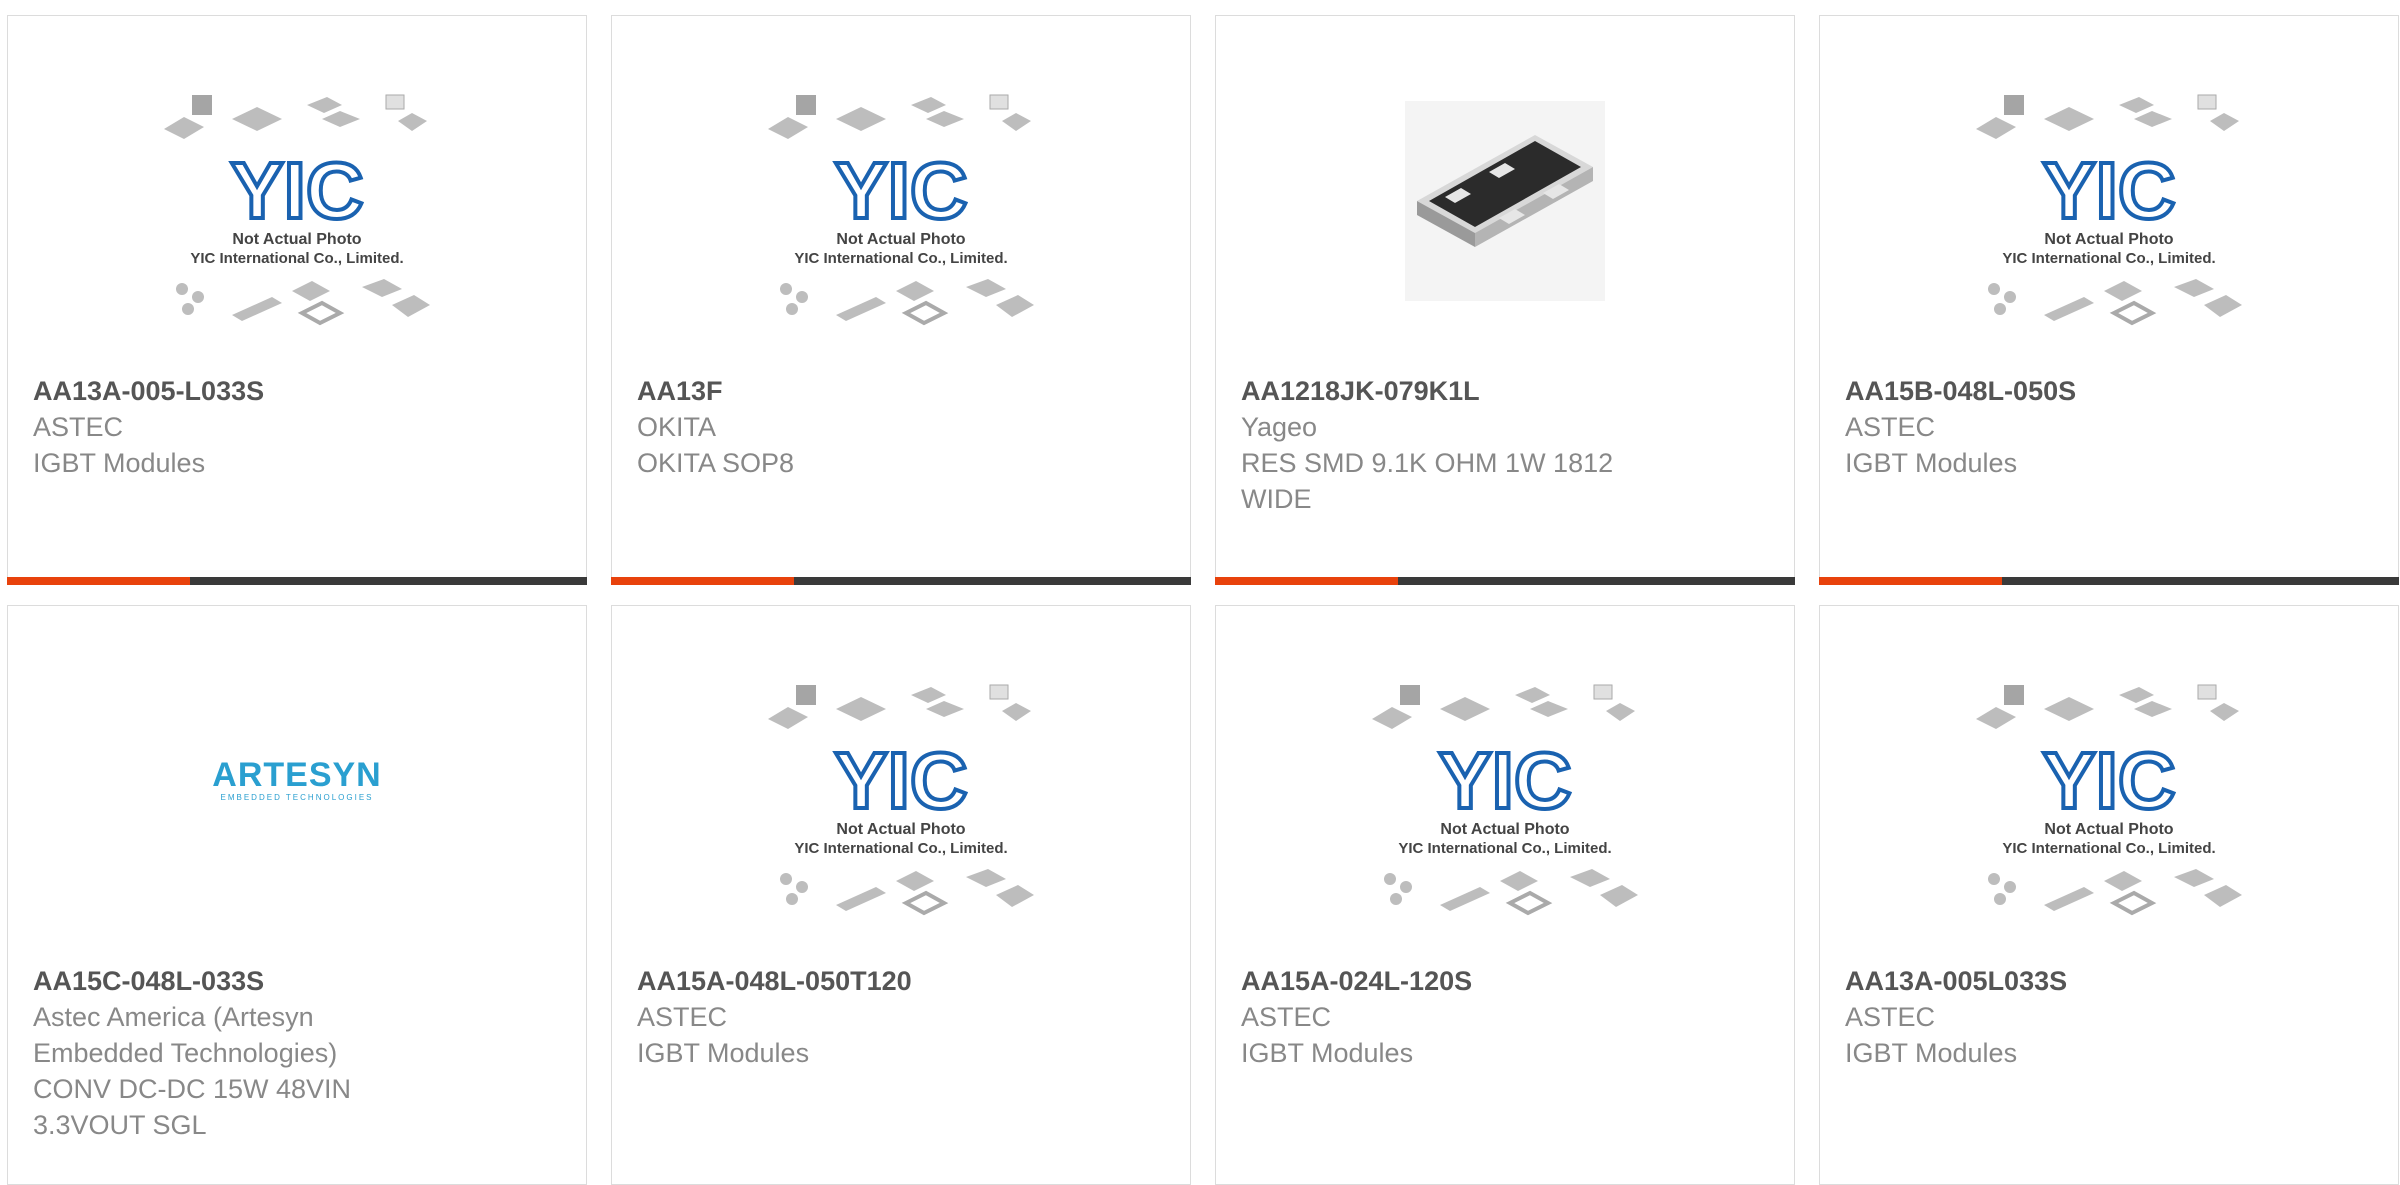 The width and height of the screenshot is (2400, 1185). I want to click on description: CONV DC-DC 15W 48VIN 3.3VOUT SGL, so click(192, 1107).